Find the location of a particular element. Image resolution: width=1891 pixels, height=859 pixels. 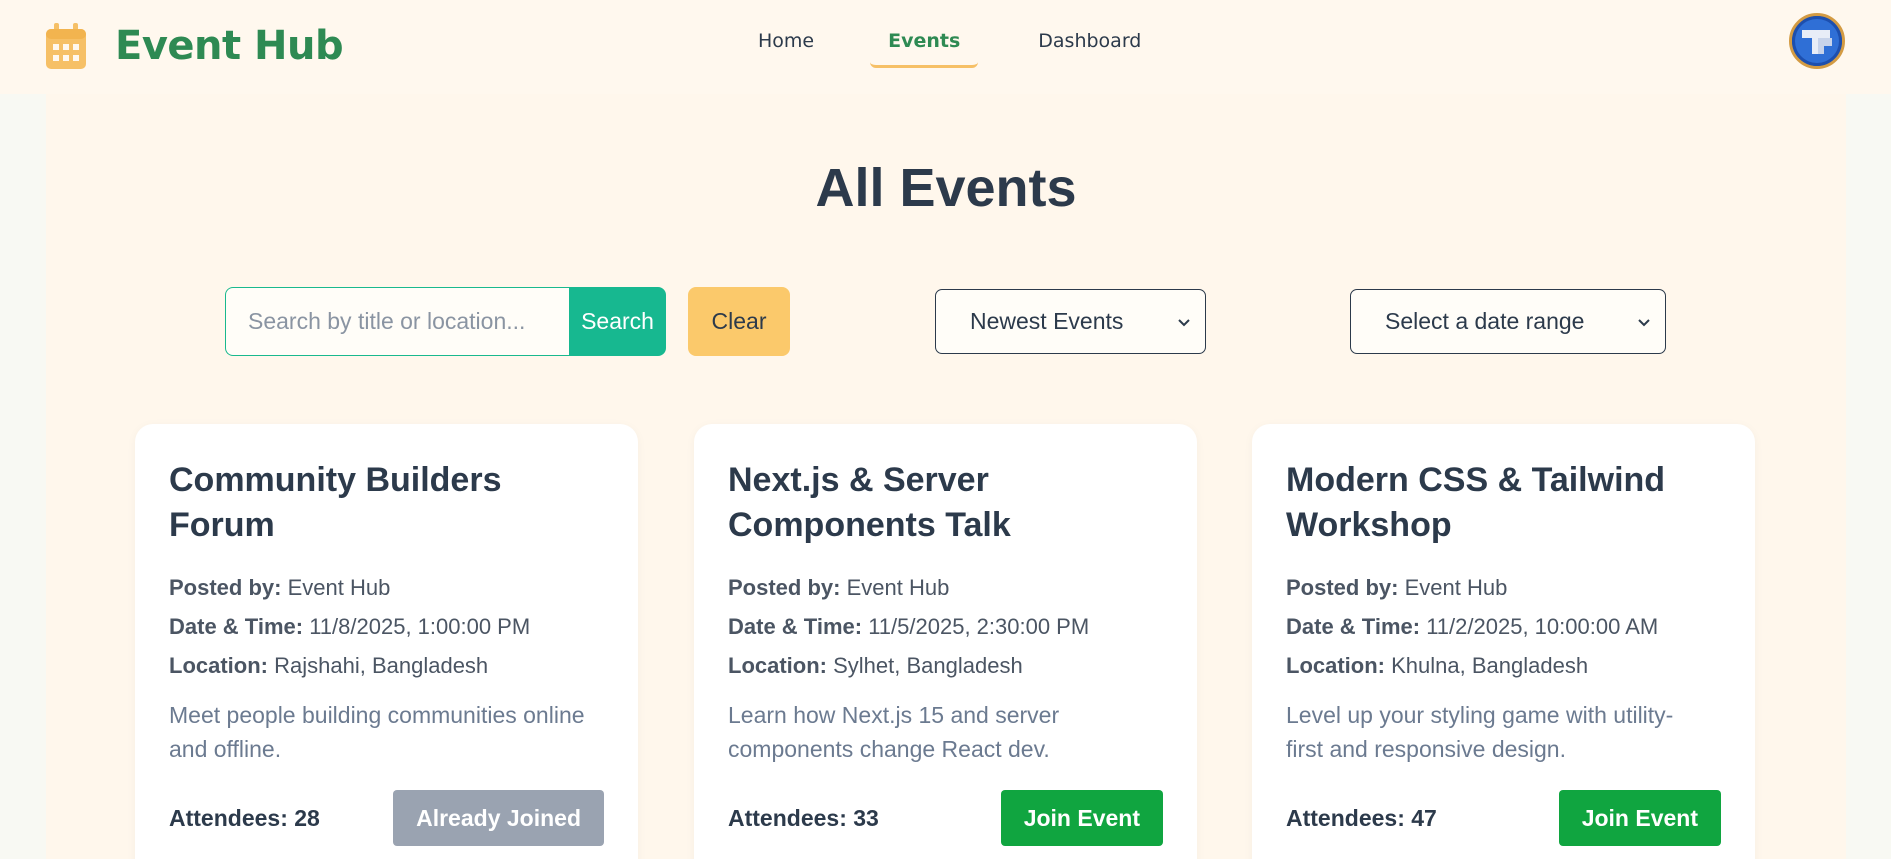

main-nav: Home Events Dashboard is located at coordinates (949, 44).